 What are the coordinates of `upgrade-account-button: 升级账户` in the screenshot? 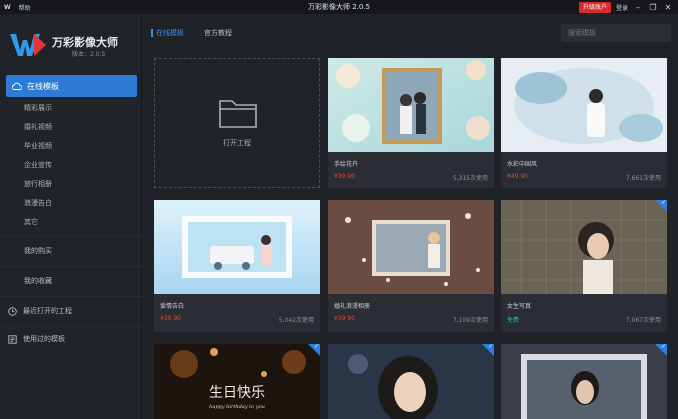 It's located at (594, 7).